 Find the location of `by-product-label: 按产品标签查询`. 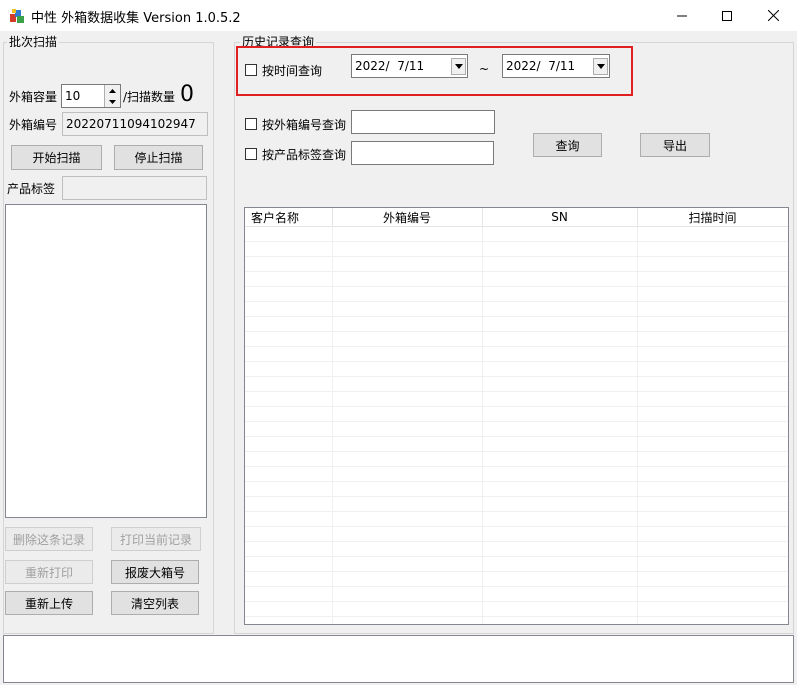

by-product-label: 按产品标签查询 is located at coordinates (304, 155).